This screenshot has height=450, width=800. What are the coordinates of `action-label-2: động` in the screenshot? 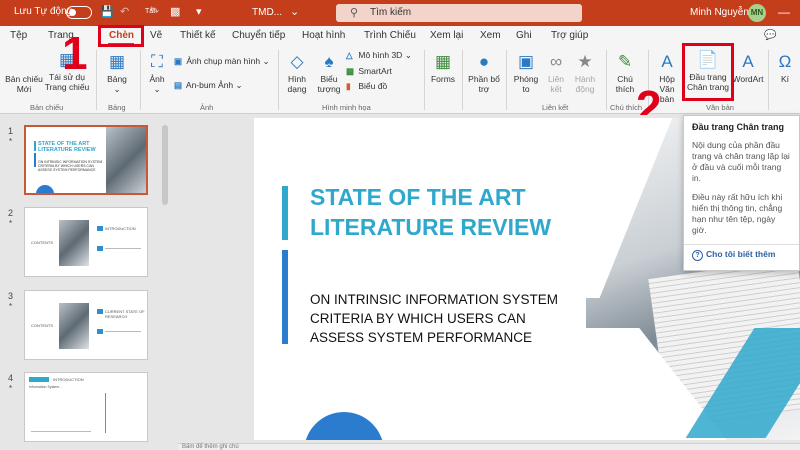 It's located at (585, 89).